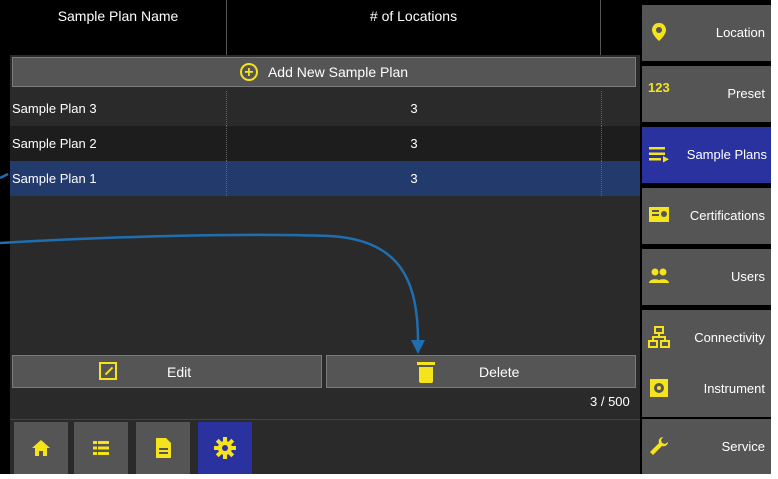 The height and width of the screenshot is (479, 778). Describe the element at coordinates (620, 27) in the screenshot. I see `column-header-blank` at that location.